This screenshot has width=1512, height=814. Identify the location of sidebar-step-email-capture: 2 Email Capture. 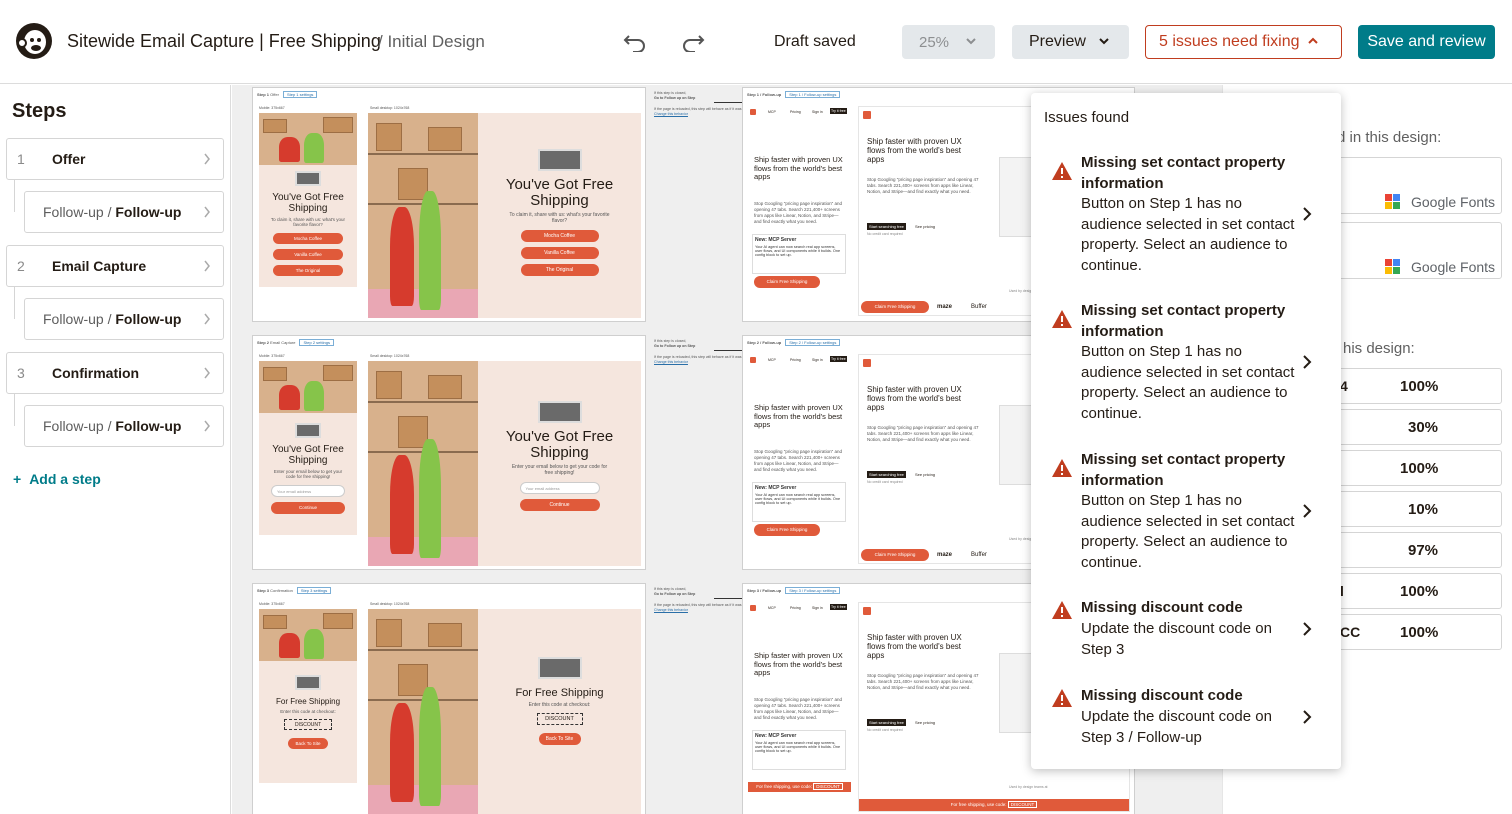
(115, 266).